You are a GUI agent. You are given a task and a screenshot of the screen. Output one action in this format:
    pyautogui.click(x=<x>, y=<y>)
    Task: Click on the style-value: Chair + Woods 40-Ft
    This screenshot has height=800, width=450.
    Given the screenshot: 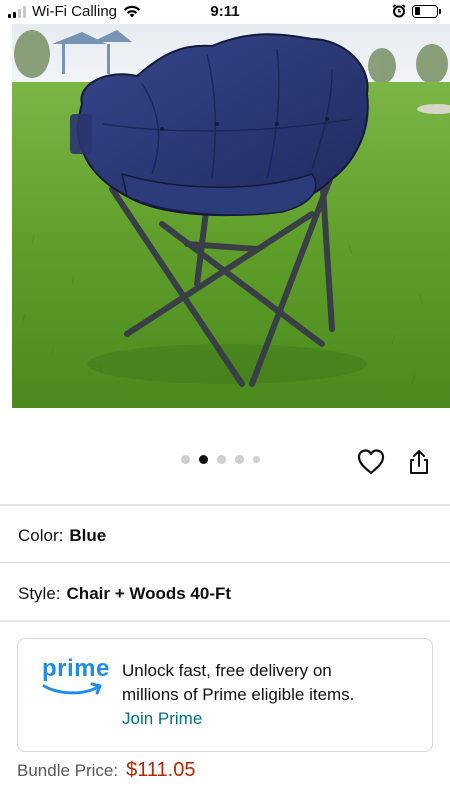 What is the action you would take?
    pyautogui.click(x=149, y=593)
    